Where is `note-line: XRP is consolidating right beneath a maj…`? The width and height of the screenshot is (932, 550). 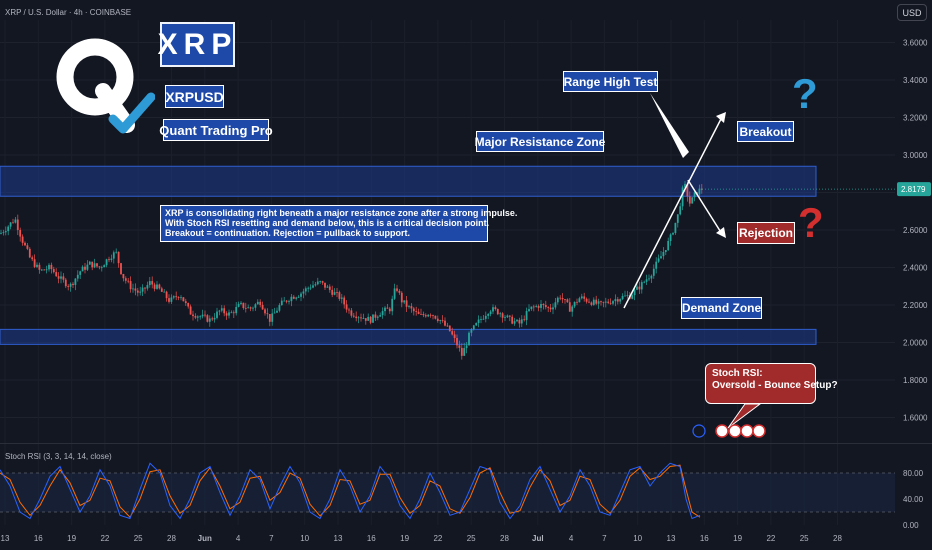
note-line: XRP is consolidating right beneath a maj… is located at coordinates (341, 213).